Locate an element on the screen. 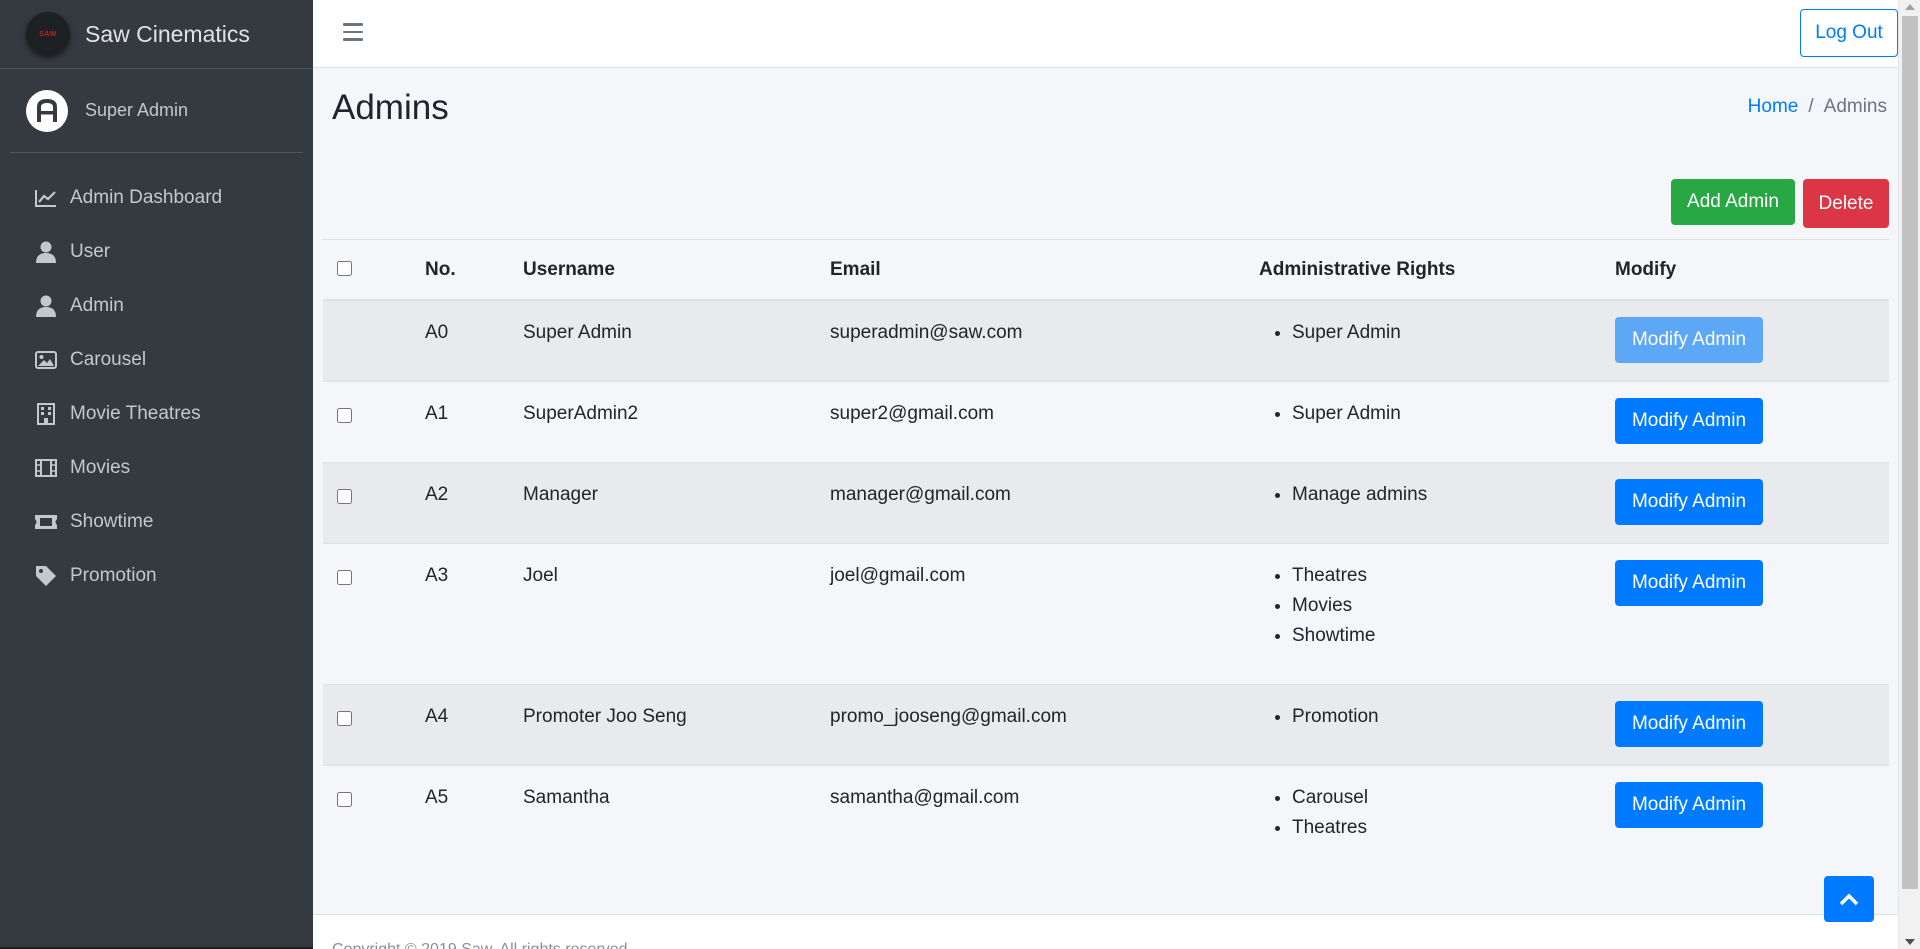  sidebar-item-movie-theatres: Movie Theatres is located at coordinates (156, 414).